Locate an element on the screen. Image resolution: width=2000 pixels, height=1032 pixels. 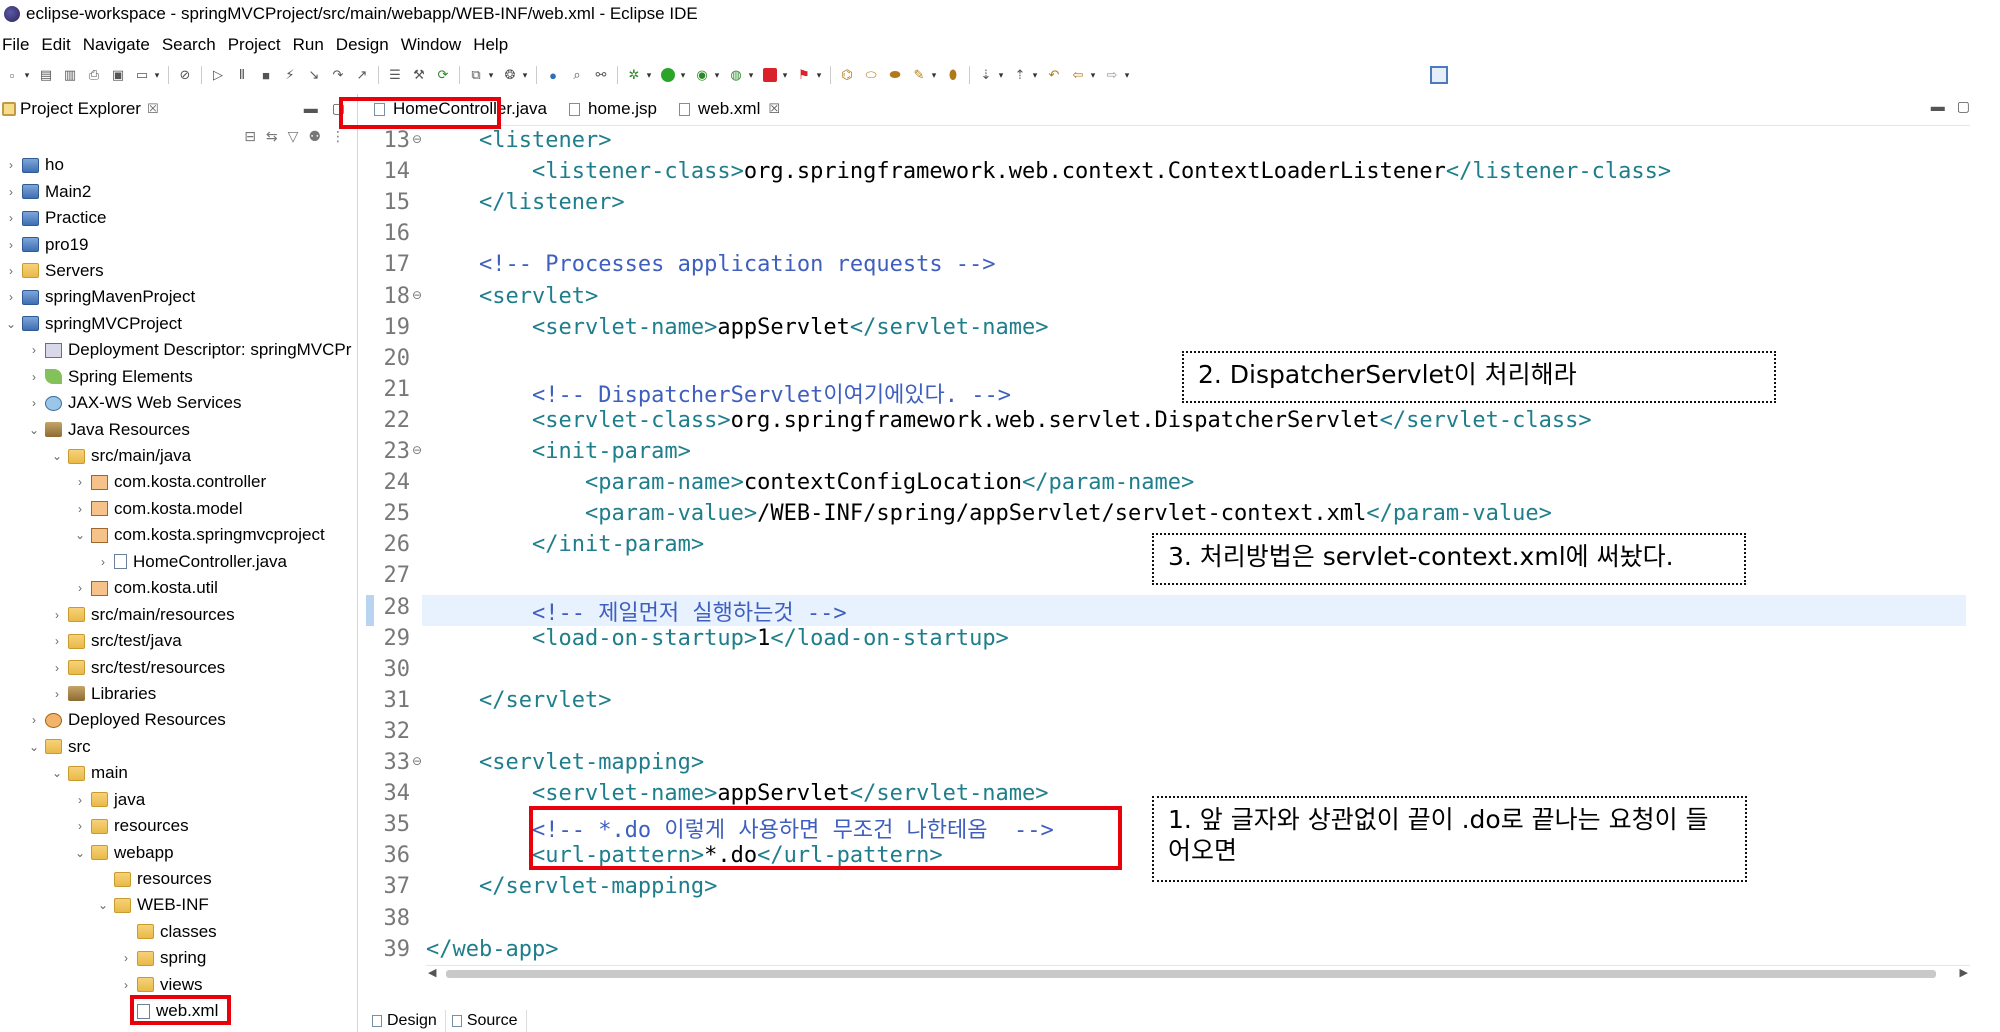
next-annotation-icon: ⇣ is located at coordinates (986, 75).